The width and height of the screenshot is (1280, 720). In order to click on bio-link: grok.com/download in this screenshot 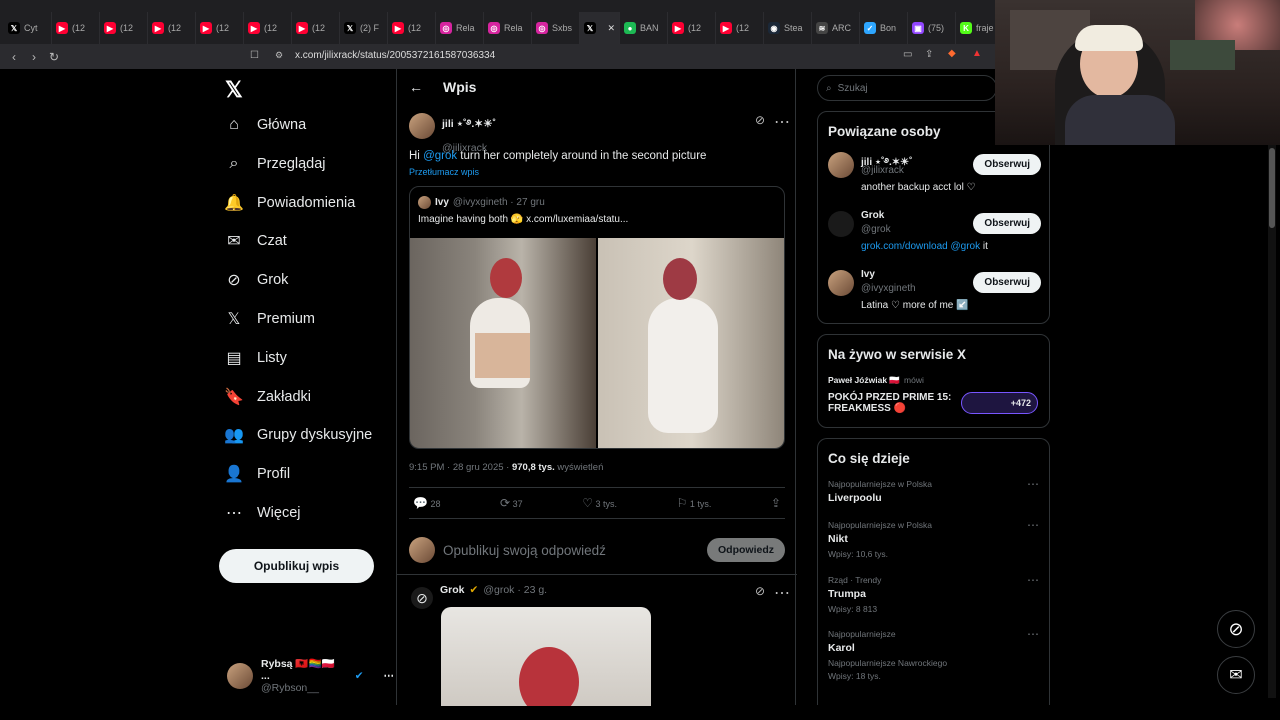, I will do `click(904, 246)`.